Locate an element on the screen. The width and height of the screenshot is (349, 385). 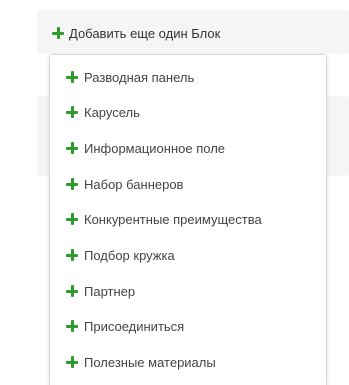
menu-item-partner: Партнер is located at coordinates (100, 291).